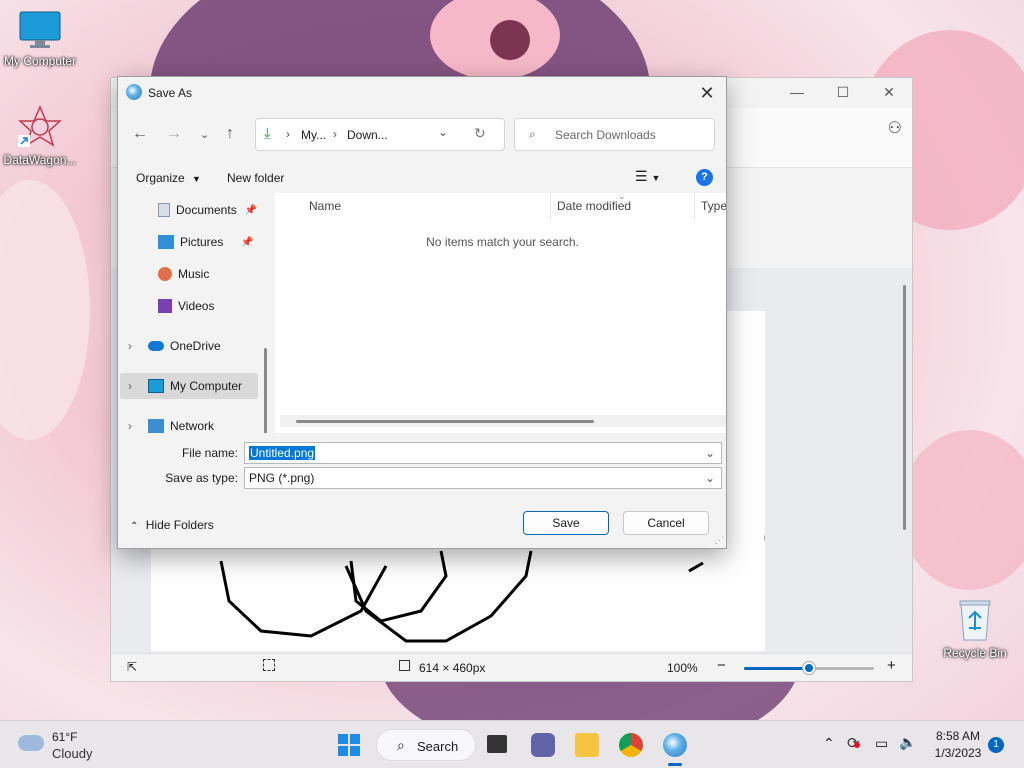 This screenshot has height=768, width=1024. Describe the element at coordinates (958, 744) in the screenshot. I see `clock: 8:58 AM 1/3/2023` at that location.